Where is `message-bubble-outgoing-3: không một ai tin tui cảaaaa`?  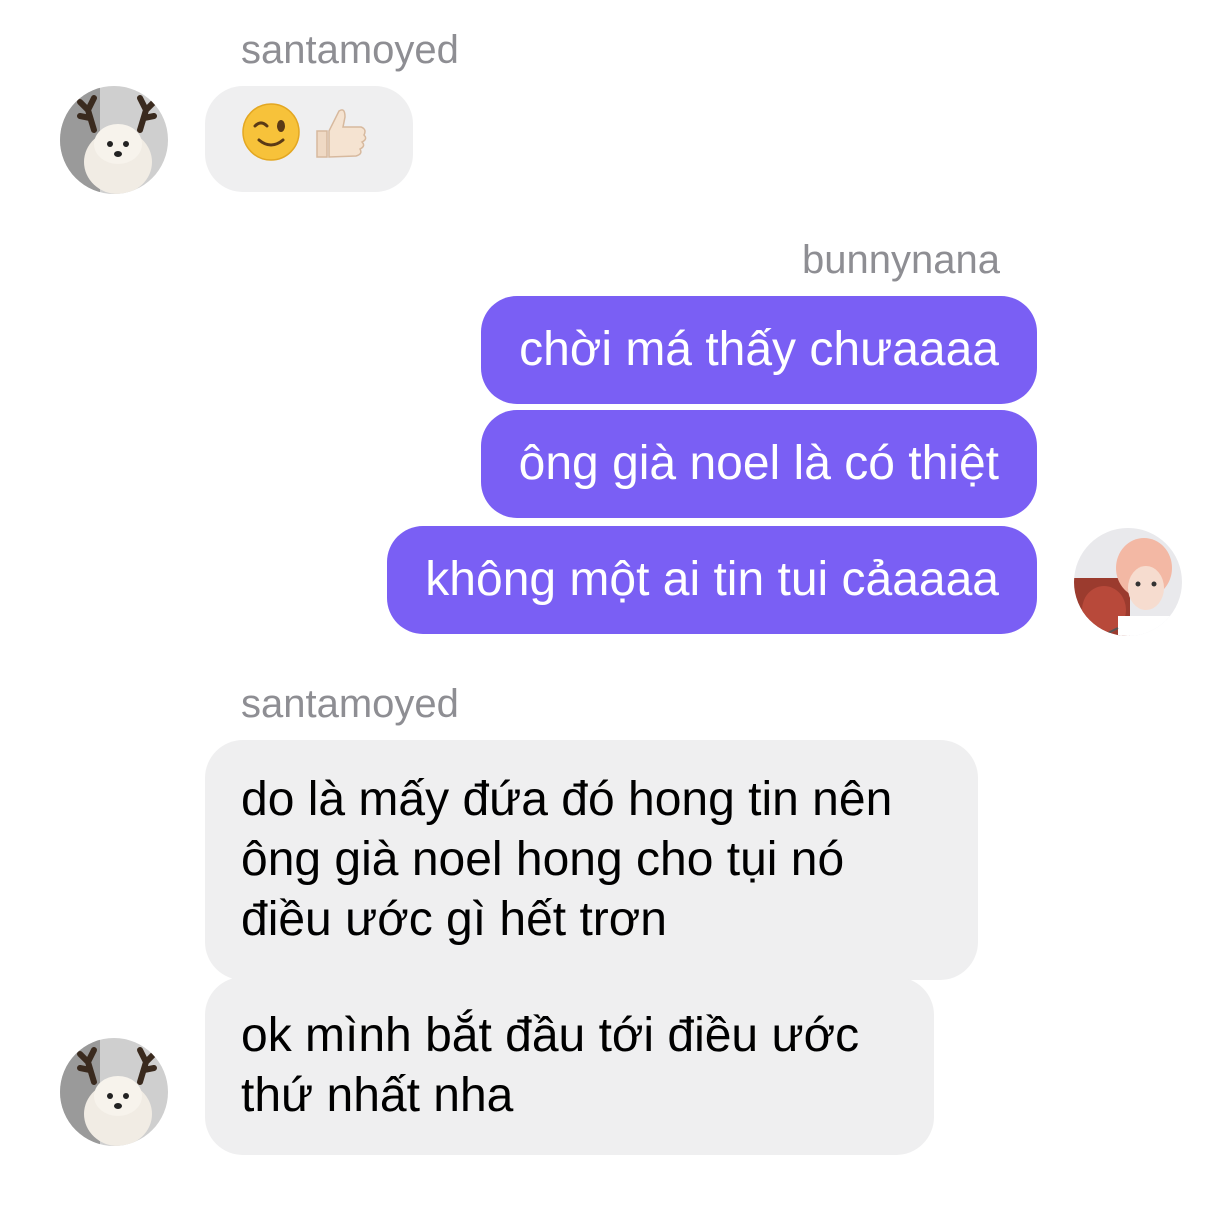
message-bubble-outgoing-3: không một ai tin tui cảaaaa is located at coordinates (712, 580).